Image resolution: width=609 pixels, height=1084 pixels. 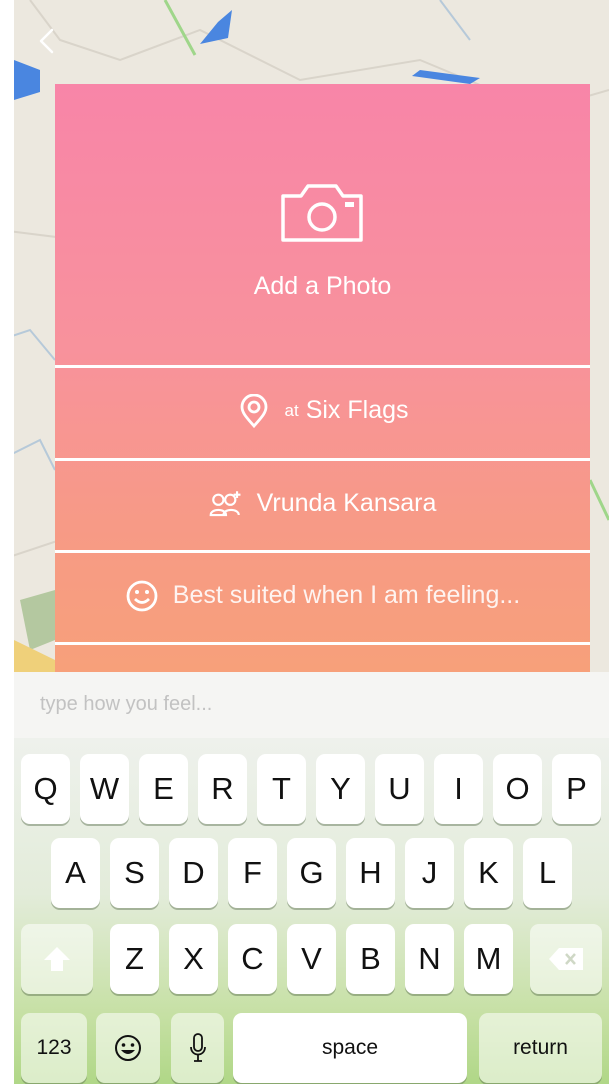 I want to click on screen-edge, so click(x=7, y=542).